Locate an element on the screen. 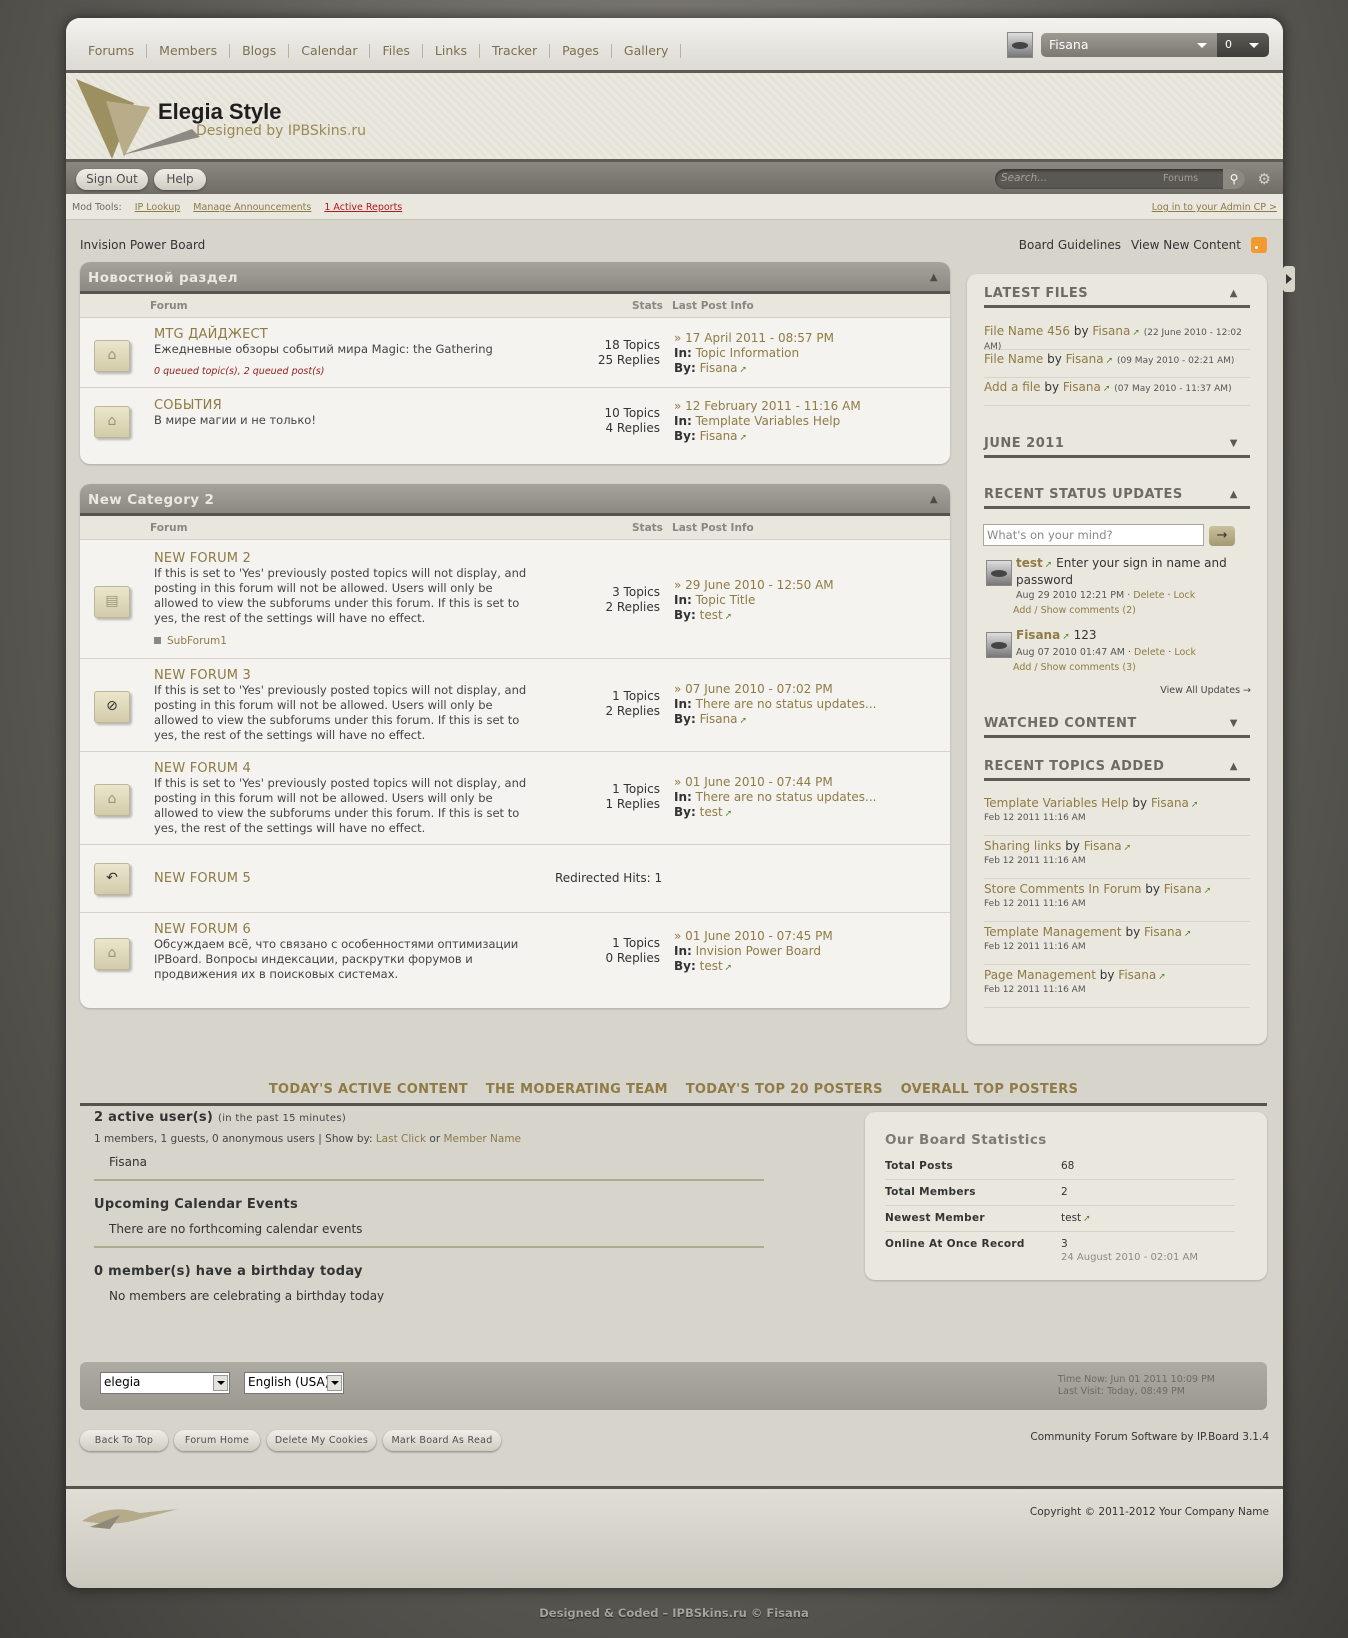 Image resolution: width=1348 pixels, height=1638 pixels. category-title: Новостной раздел is located at coordinates (163, 278).